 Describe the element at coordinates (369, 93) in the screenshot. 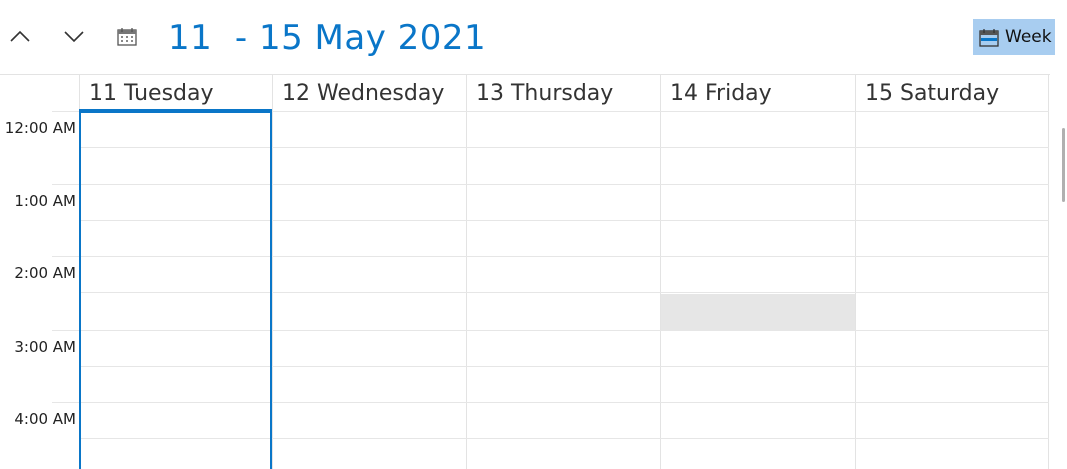

I see `day-header-wednesday: 12 Wednesday` at that location.